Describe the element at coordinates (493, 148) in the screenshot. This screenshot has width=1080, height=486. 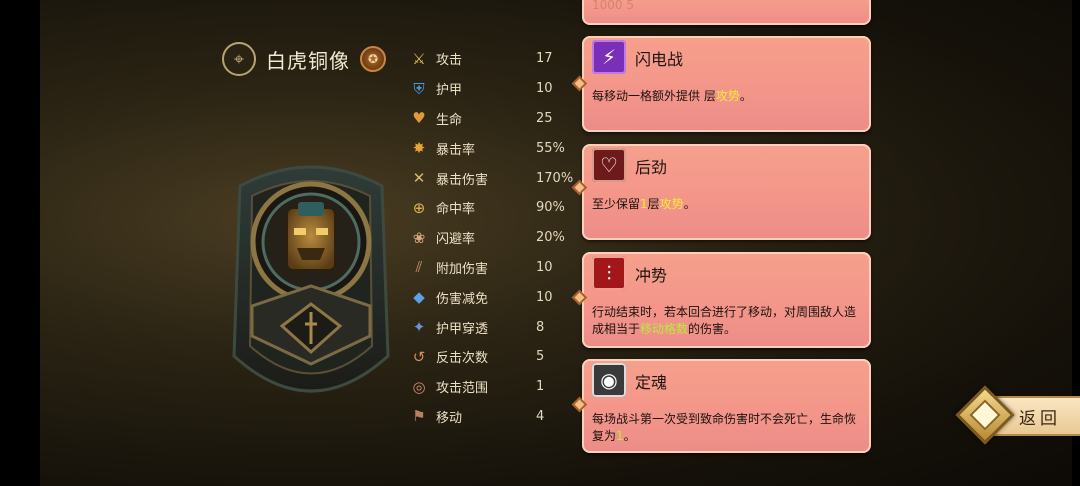
I see `stat-row-crit-rate: ✸ 暴击率 55%` at that location.